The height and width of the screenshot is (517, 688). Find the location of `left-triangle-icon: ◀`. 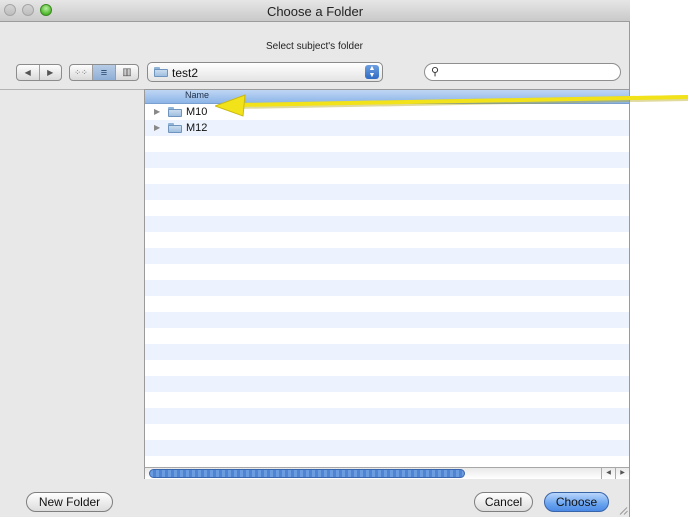

left-triangle-icon: ◀ is located at coordinates (27, 72).